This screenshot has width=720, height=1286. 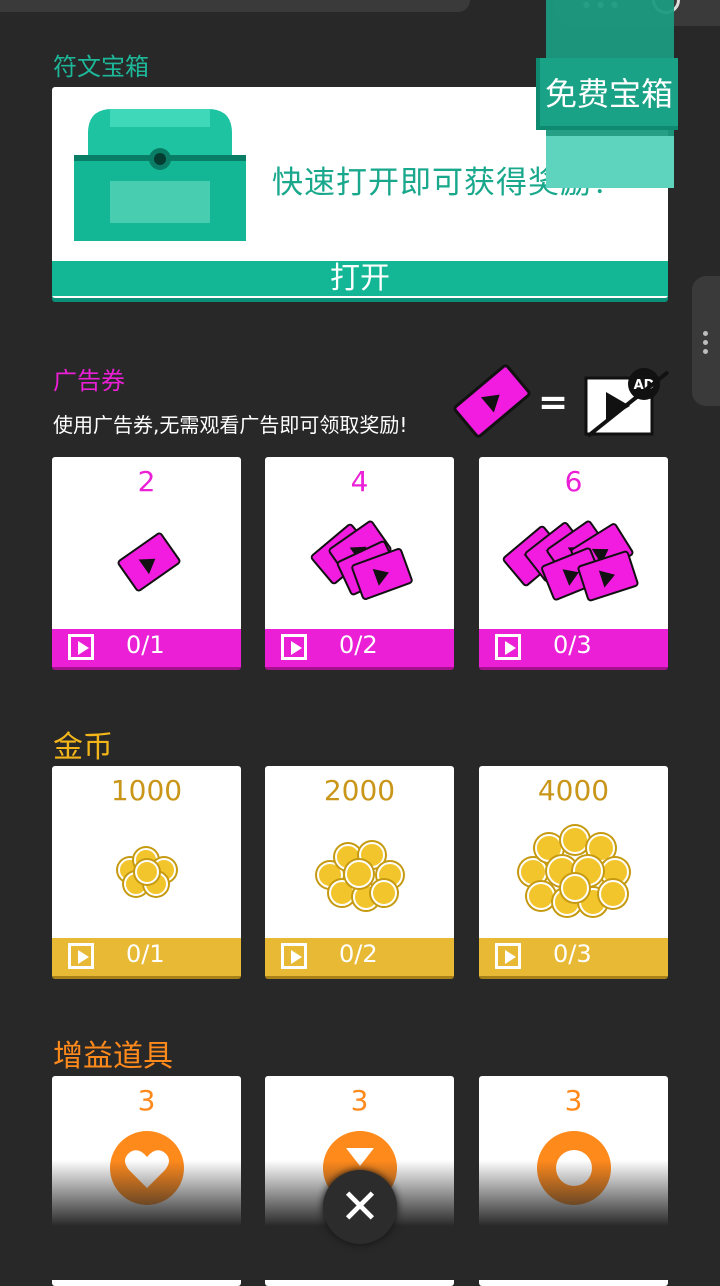 What do you see at coordinates (89, 381) in the screenshot?
I see `ad-ticket-section-title: 广告券` at bounding box center [89, 381].